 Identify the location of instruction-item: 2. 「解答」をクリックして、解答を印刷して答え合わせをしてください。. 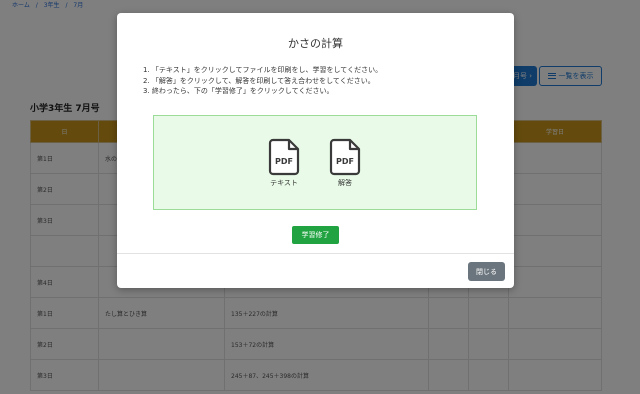
(259, 80).